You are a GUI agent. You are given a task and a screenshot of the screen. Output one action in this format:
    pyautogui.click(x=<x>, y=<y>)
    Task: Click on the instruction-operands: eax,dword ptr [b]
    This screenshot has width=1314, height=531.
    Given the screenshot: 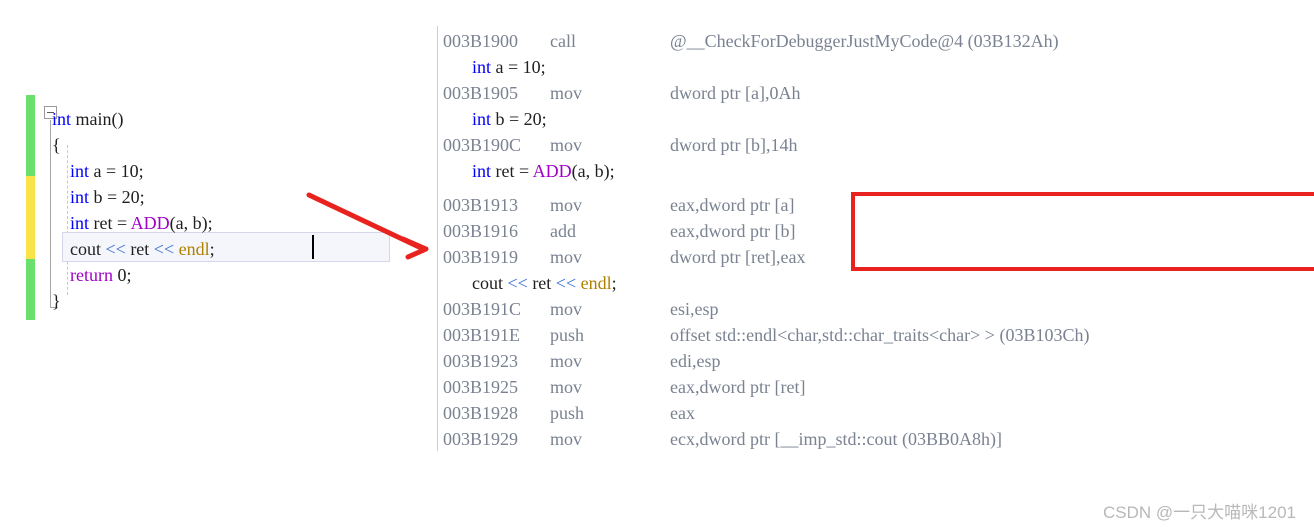 What is the action you would take?
    pyautogui.click(x=733, y=231)
    